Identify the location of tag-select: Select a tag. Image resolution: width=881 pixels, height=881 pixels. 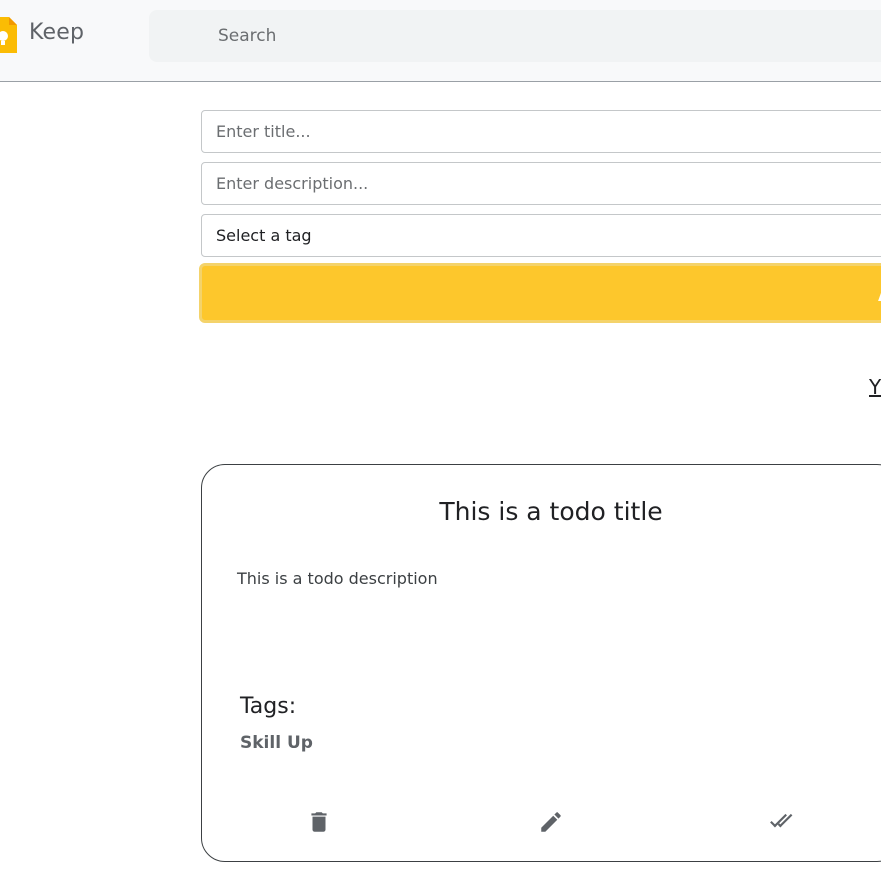
(541, 235).